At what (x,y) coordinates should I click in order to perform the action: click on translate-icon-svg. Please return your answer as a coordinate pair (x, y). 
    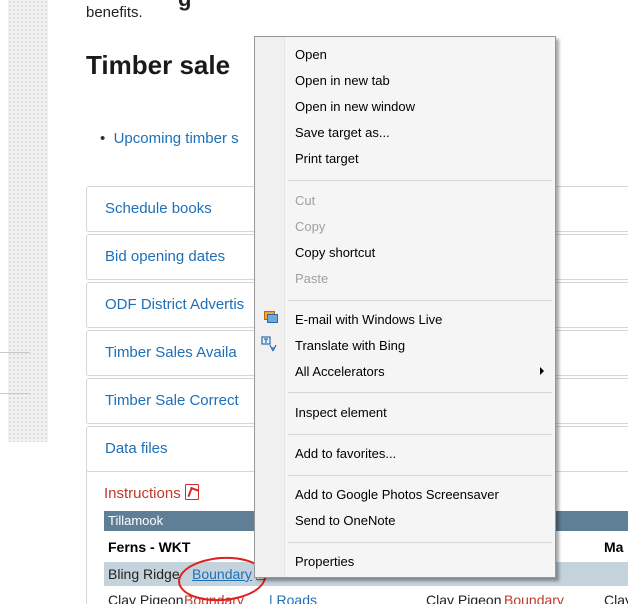
    Looking at the image, I should click on (269, 344).